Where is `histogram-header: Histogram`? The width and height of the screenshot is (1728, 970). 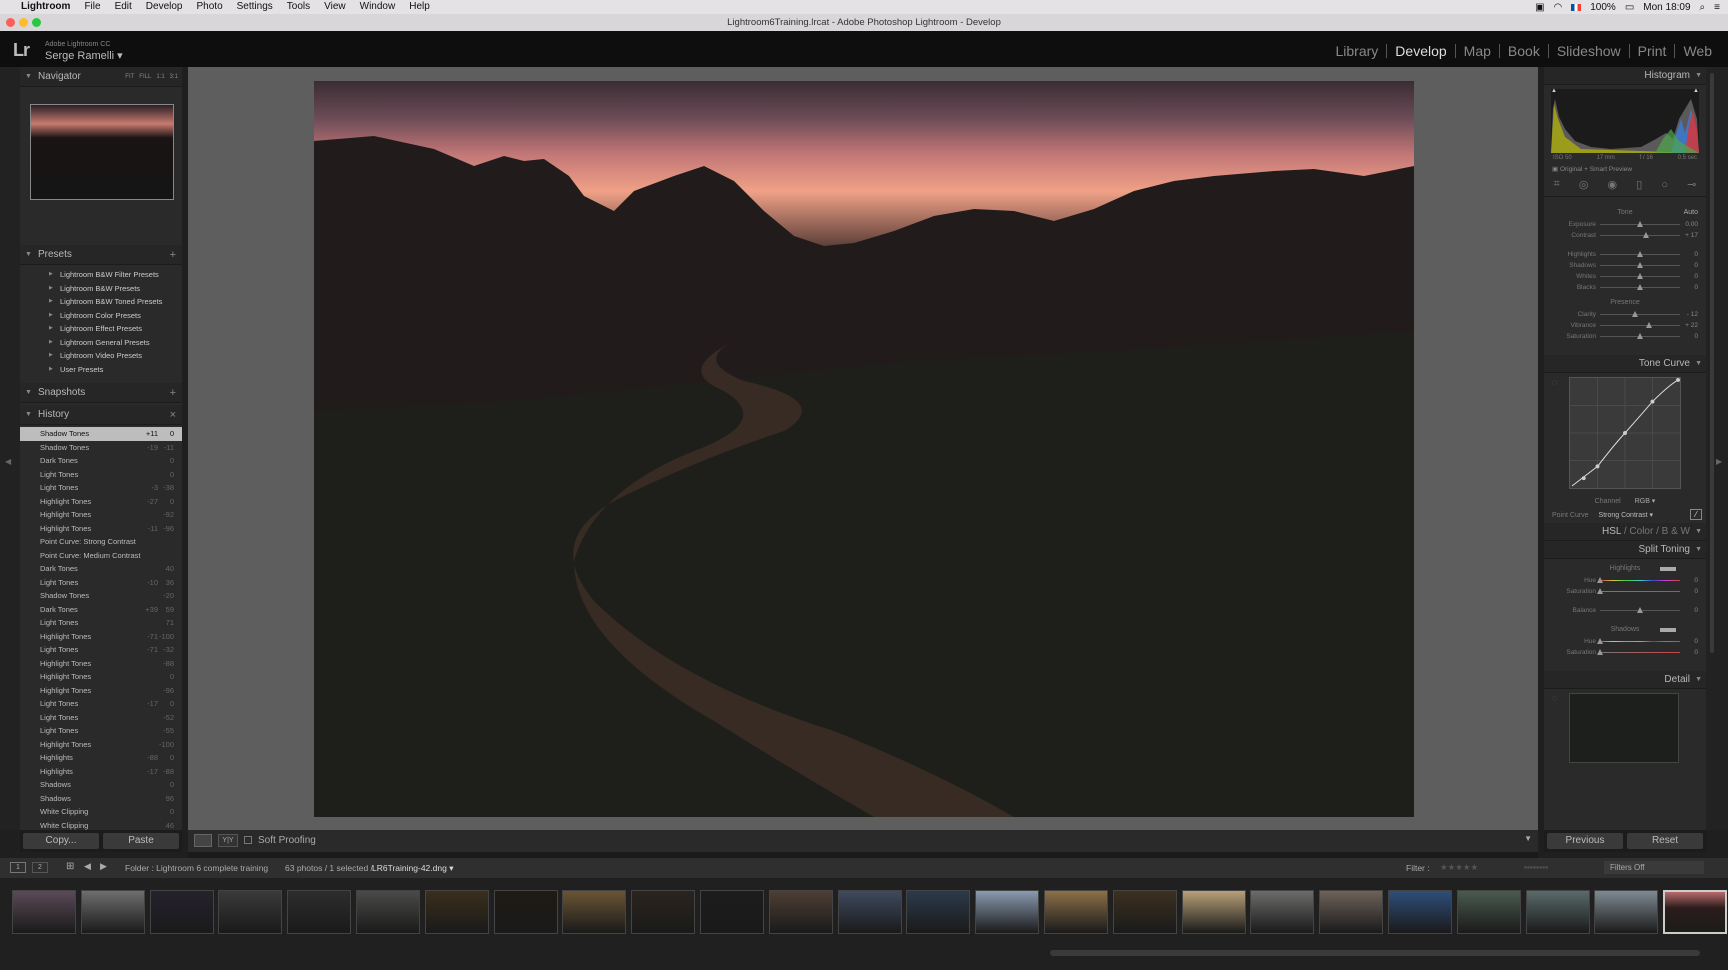
histogram-header: Histogram is located at coordinates (1625, 76).